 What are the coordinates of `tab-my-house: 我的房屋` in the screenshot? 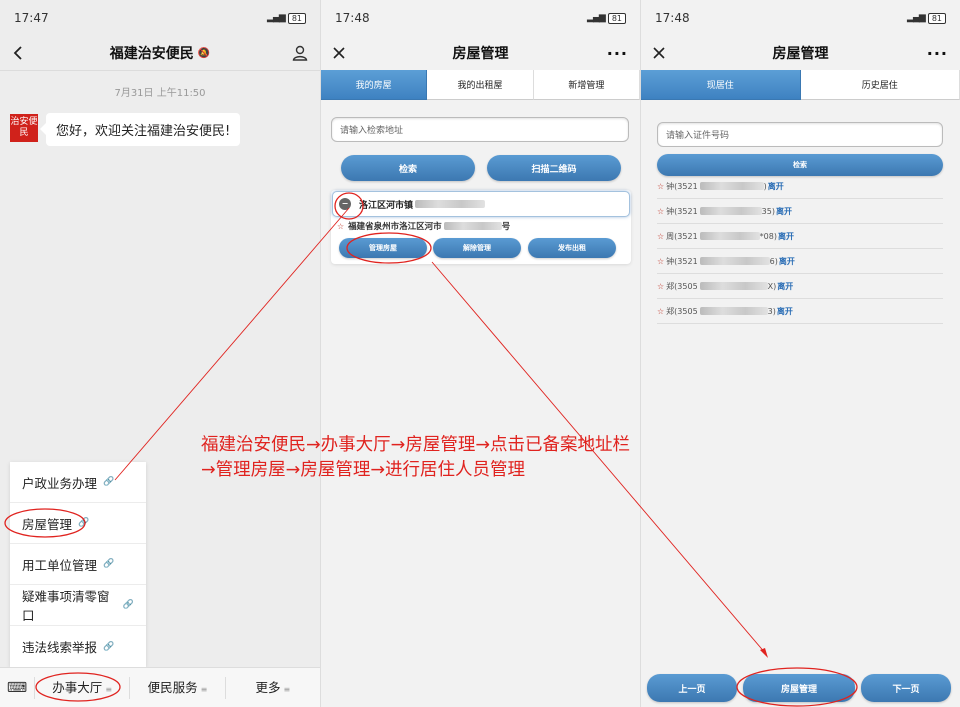 It's located at (374, 85).